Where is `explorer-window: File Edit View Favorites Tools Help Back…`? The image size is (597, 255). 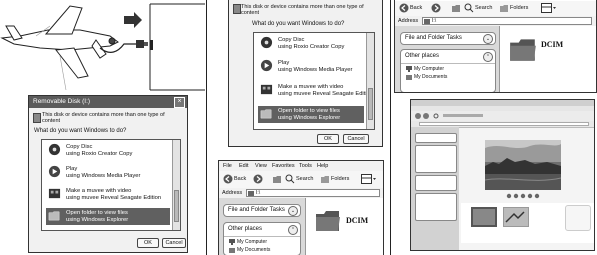 explorer-window: File Edit View Favorites Tools Help Back… is located at coordinates (301, 207).